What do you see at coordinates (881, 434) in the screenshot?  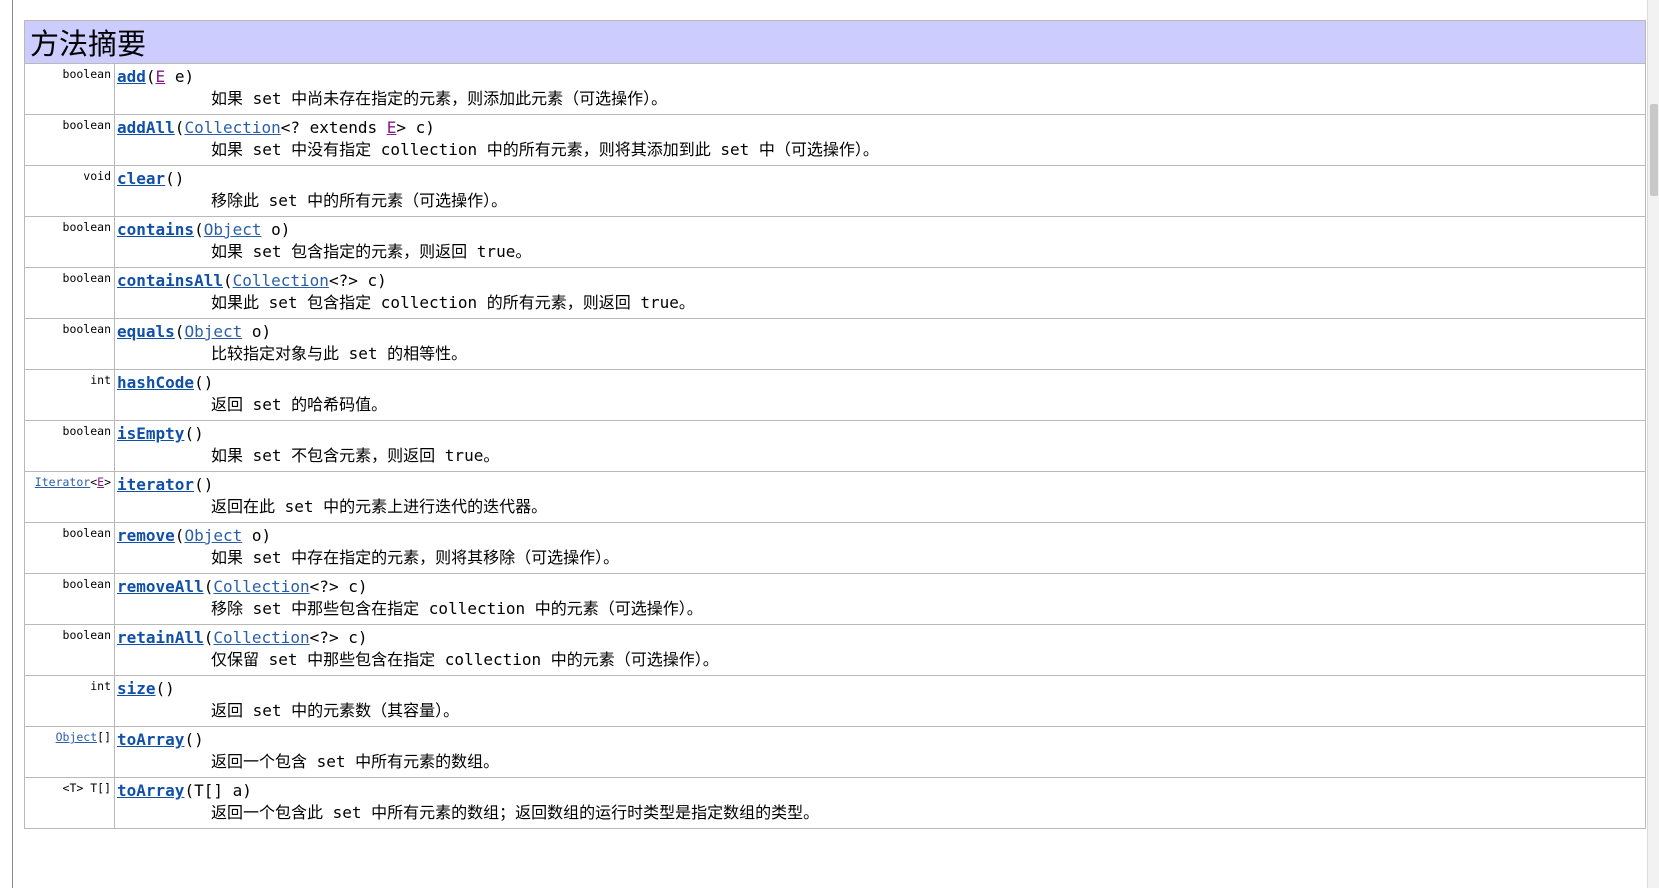 I see `method-signature: isEmpty()` at bounding box center [881, 434].